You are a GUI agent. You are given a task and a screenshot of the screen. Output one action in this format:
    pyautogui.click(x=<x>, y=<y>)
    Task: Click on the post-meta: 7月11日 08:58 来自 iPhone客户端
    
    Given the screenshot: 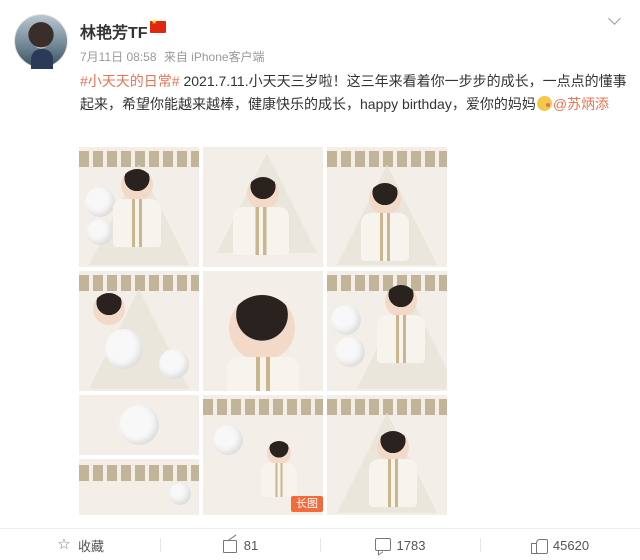 What is the action you would take?
    pyautogui.click(x=174, y=56)
    